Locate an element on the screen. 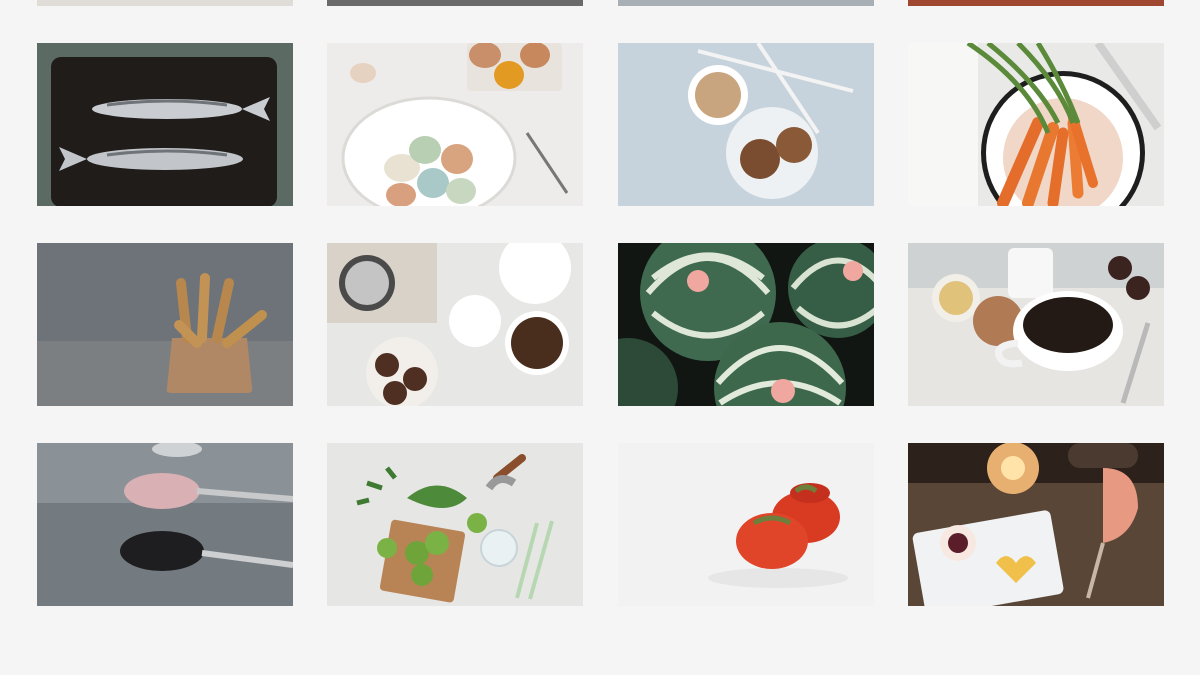  gallery-photo-carrots is located at coordinates (1036, 124).